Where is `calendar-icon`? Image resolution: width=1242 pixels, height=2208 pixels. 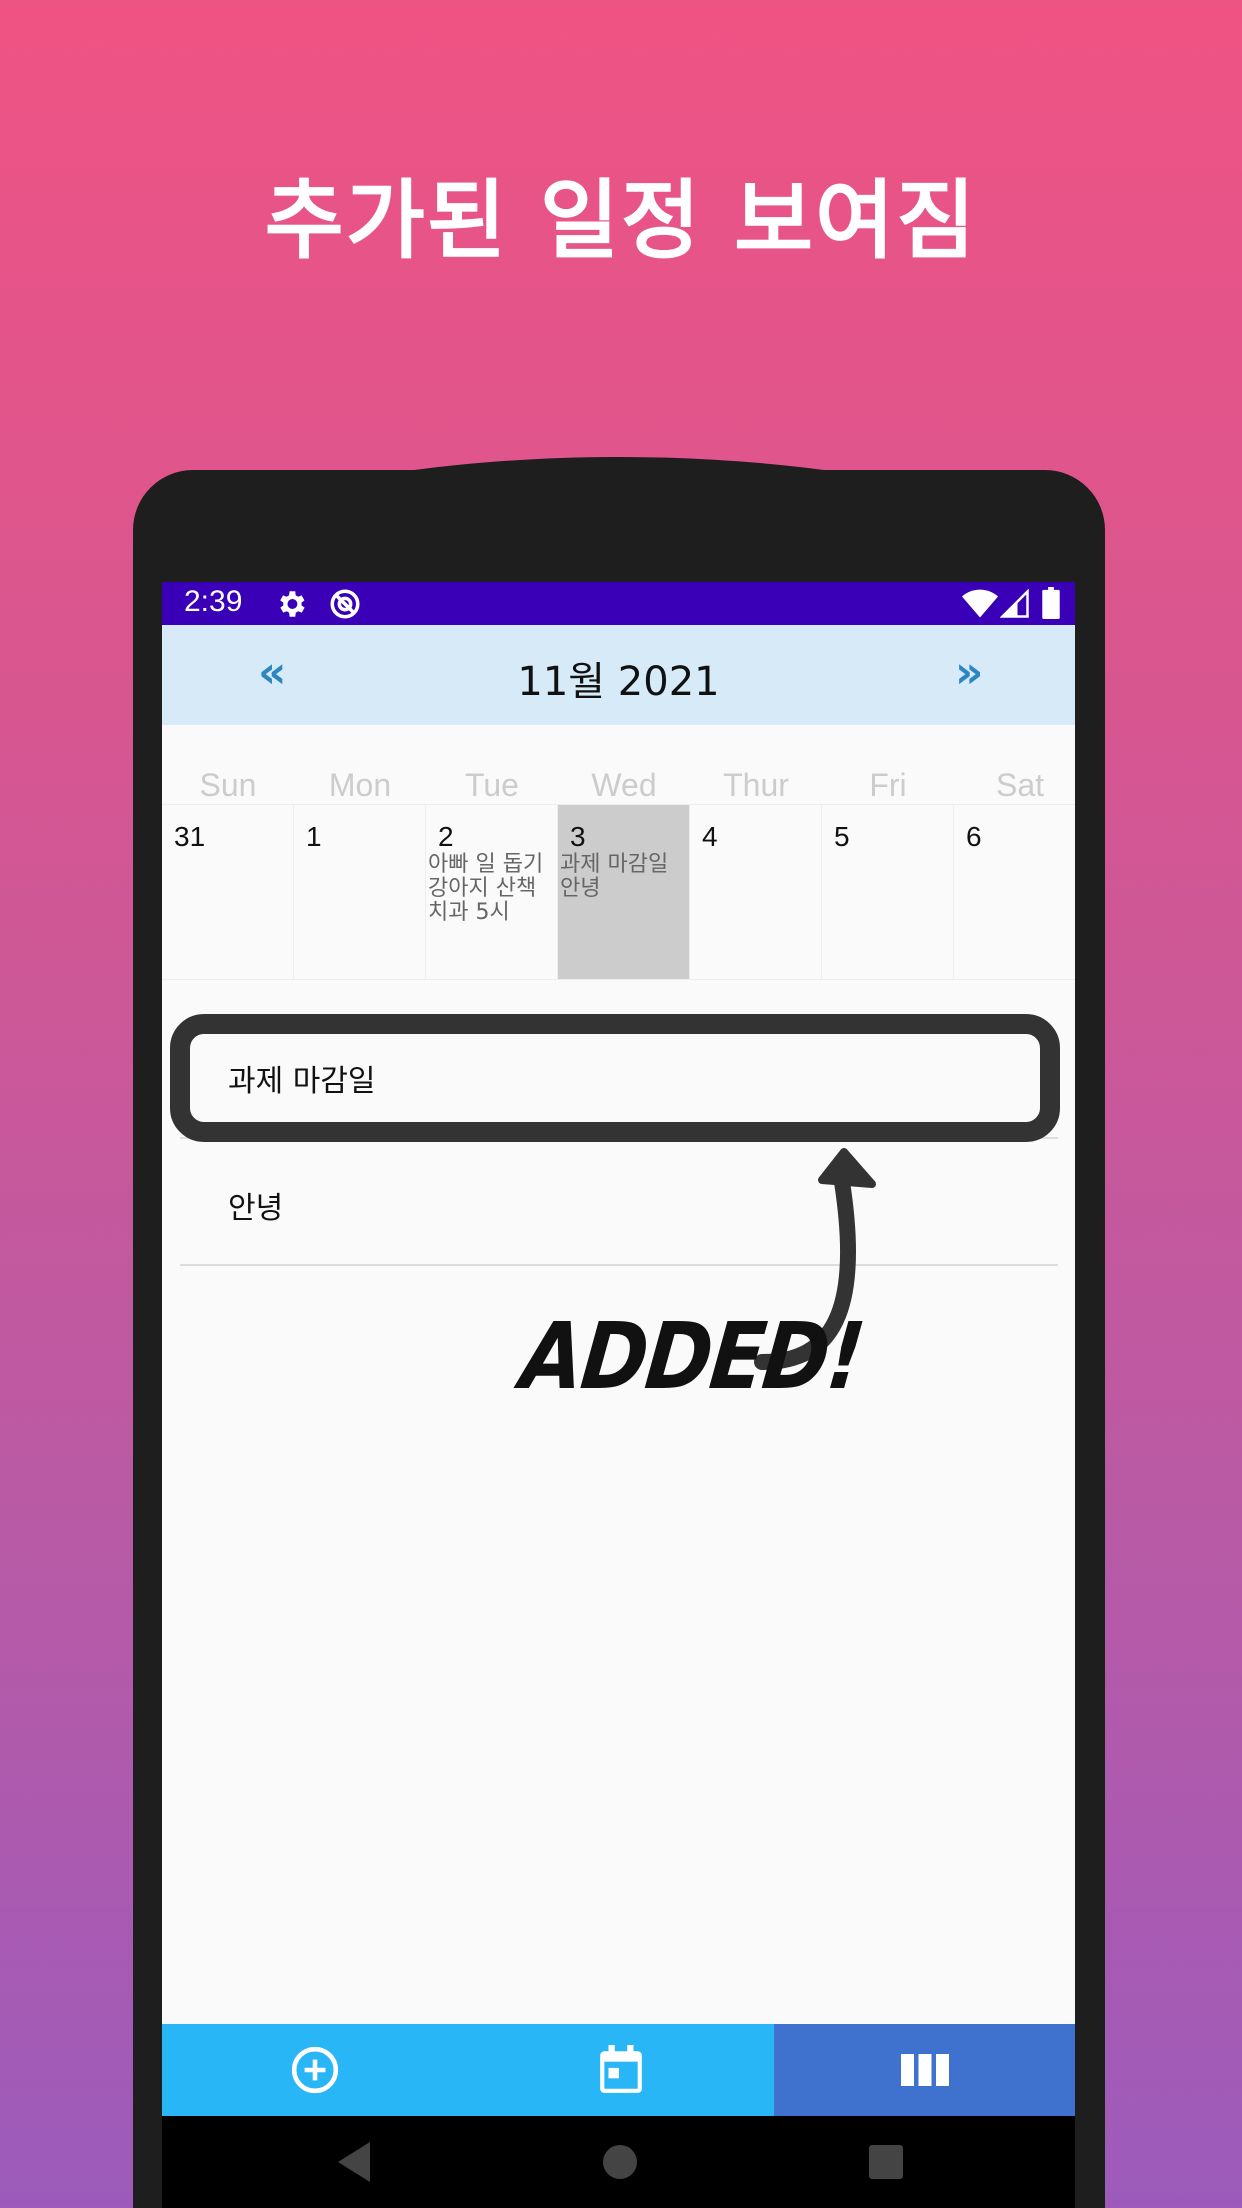
calendar-icon is located at coordinates (621, 2069).